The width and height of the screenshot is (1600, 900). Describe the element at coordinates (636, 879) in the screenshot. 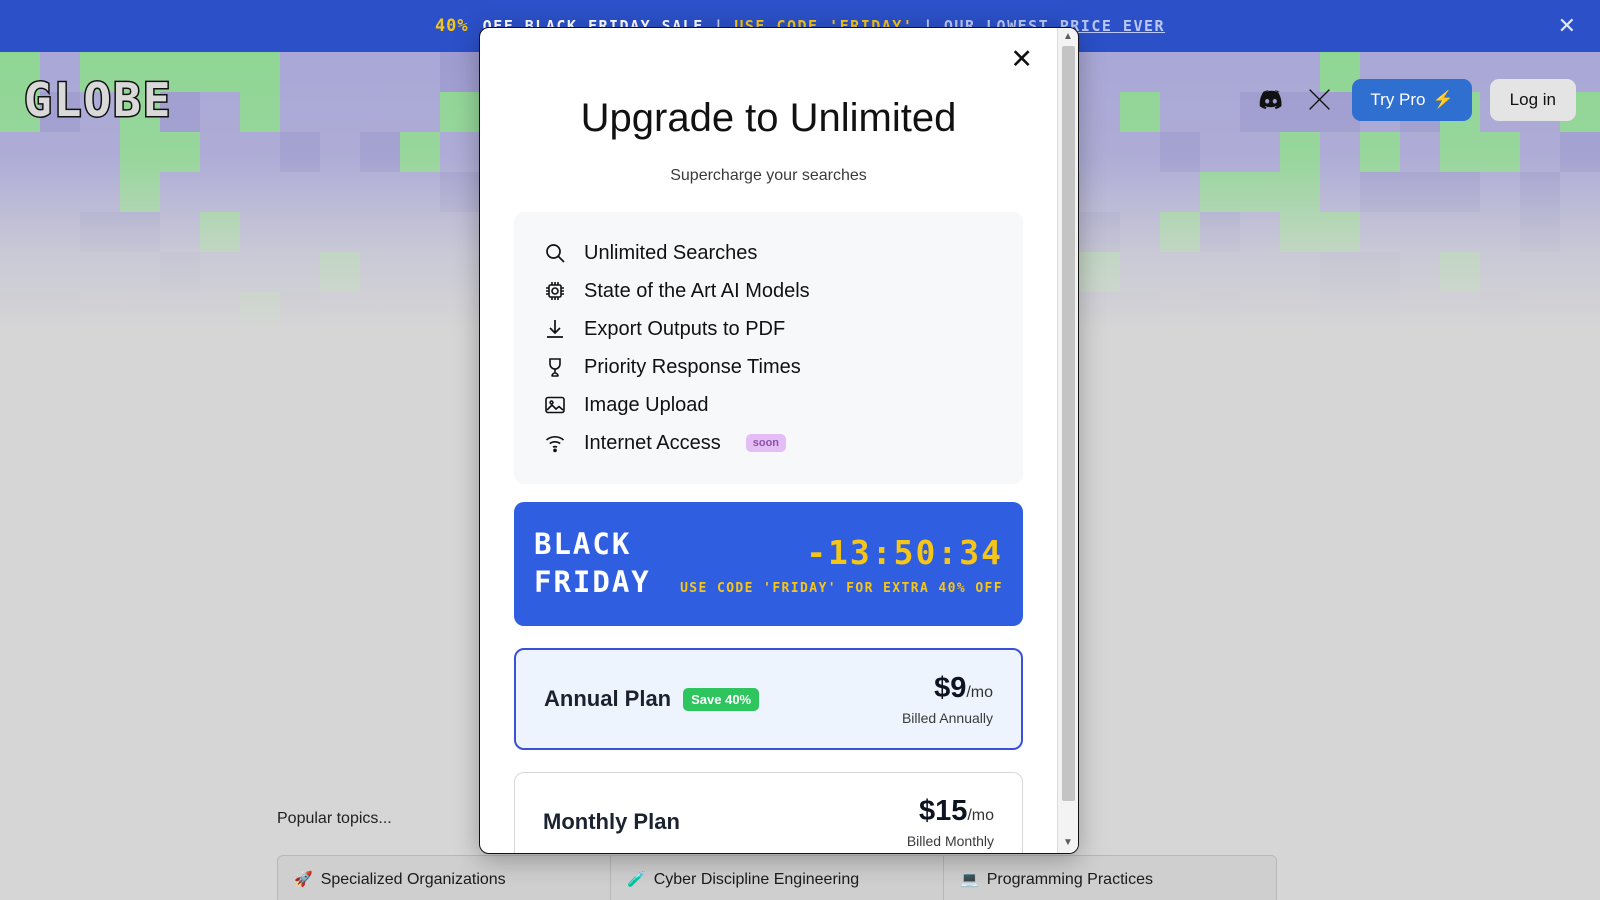

I see `flask-icon: 🧪` at that location.